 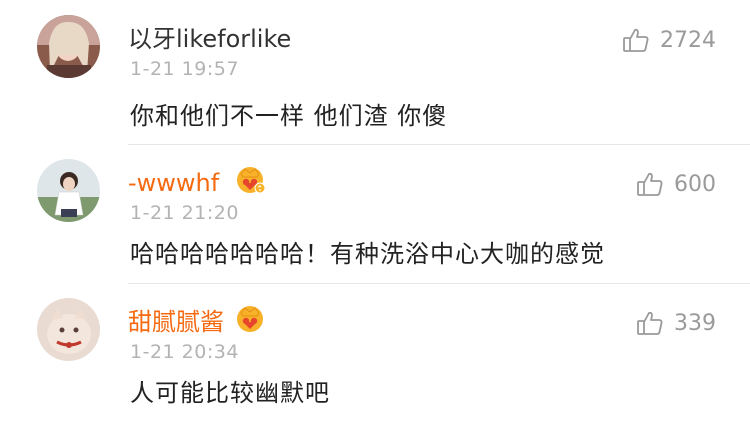 I want to click on comment-time: 1-21 19:57, so click(x=184, y=69).